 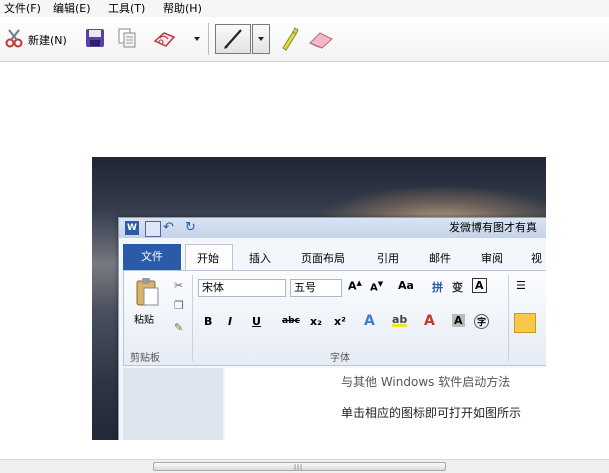 I want to click on char-shading-button: A, so click(x=458, y=320).